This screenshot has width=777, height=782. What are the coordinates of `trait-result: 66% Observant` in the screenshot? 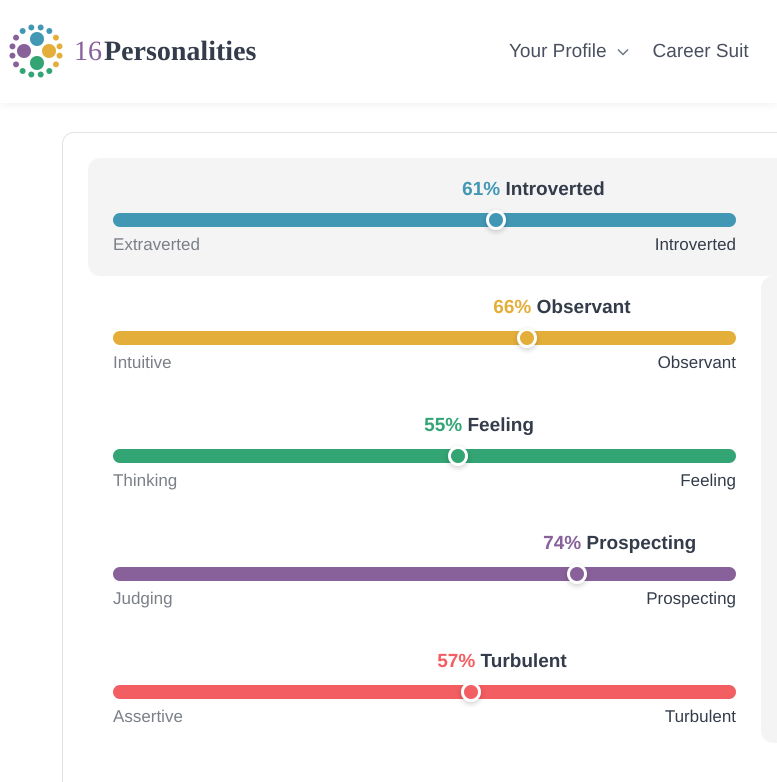 It's located at (562, 308).